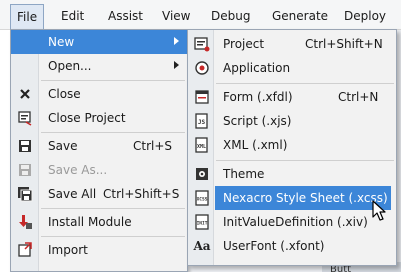 The width and height of the screenshot is (401, 272). I want to click on new-theme: Theme, so click(292, 174).